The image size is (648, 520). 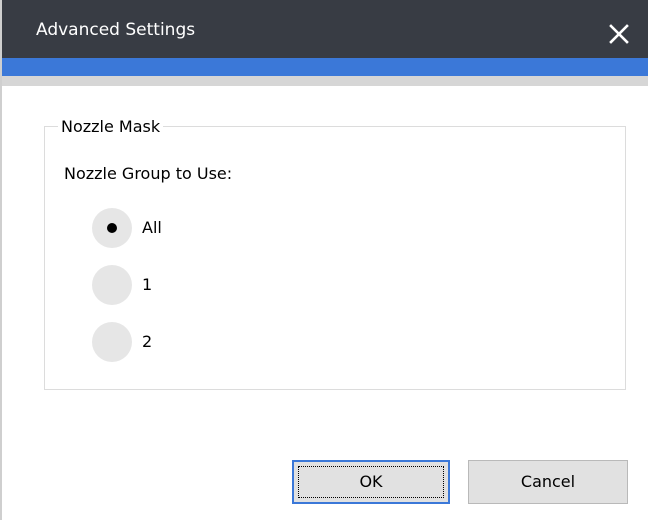 I want to click on radio-dot-icon, so click(x=112, y=228).